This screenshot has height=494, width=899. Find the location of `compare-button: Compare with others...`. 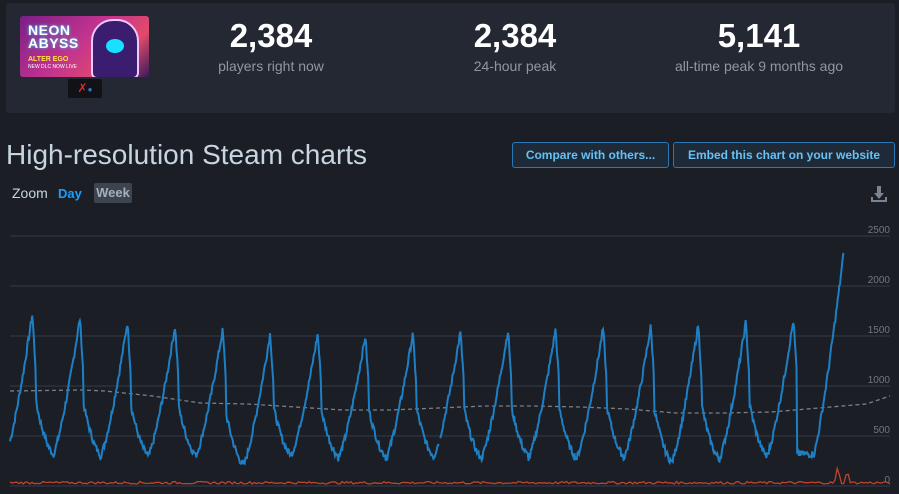

compare-button: Compare with others... is located at coordinates (590, 155).